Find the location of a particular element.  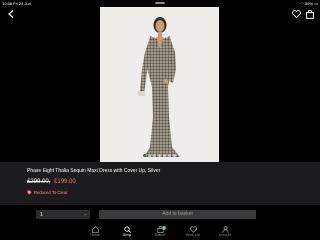

clearance-label: Reduced To Clear is located at coordinates (47, 192).